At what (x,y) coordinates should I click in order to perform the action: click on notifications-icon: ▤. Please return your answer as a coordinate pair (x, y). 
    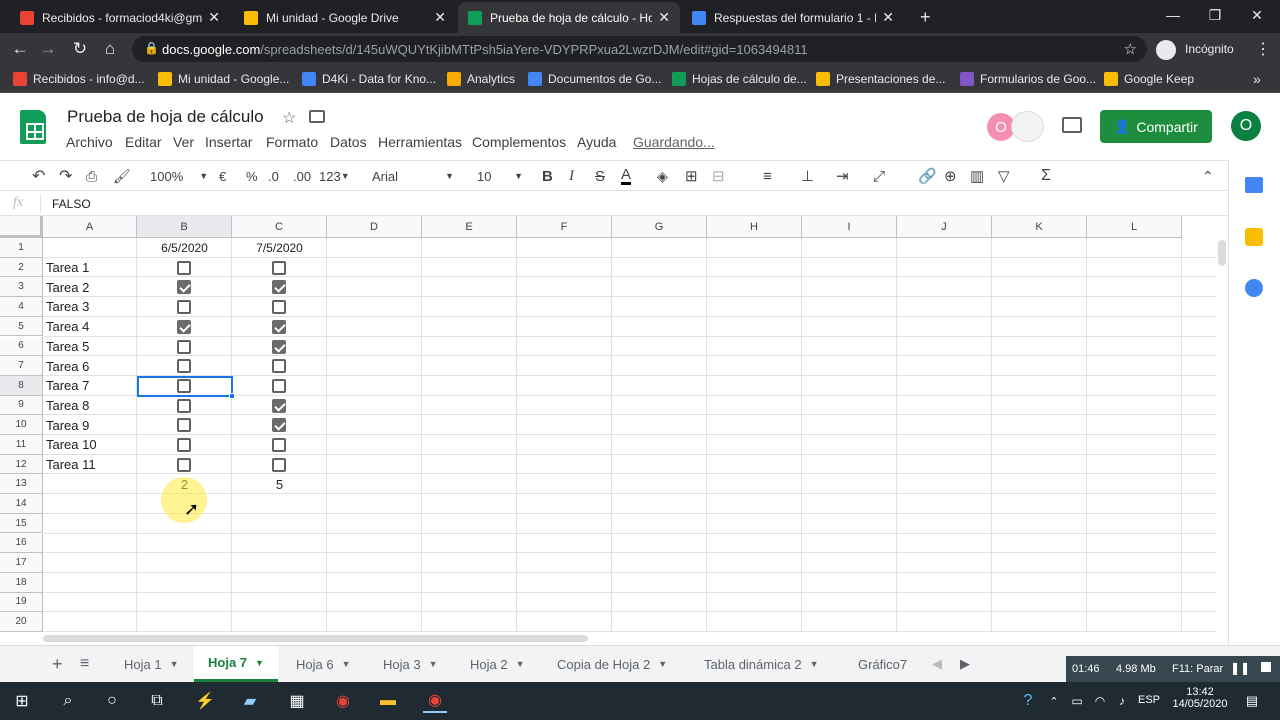
    Looking at the image, I should click on (1252, 701).